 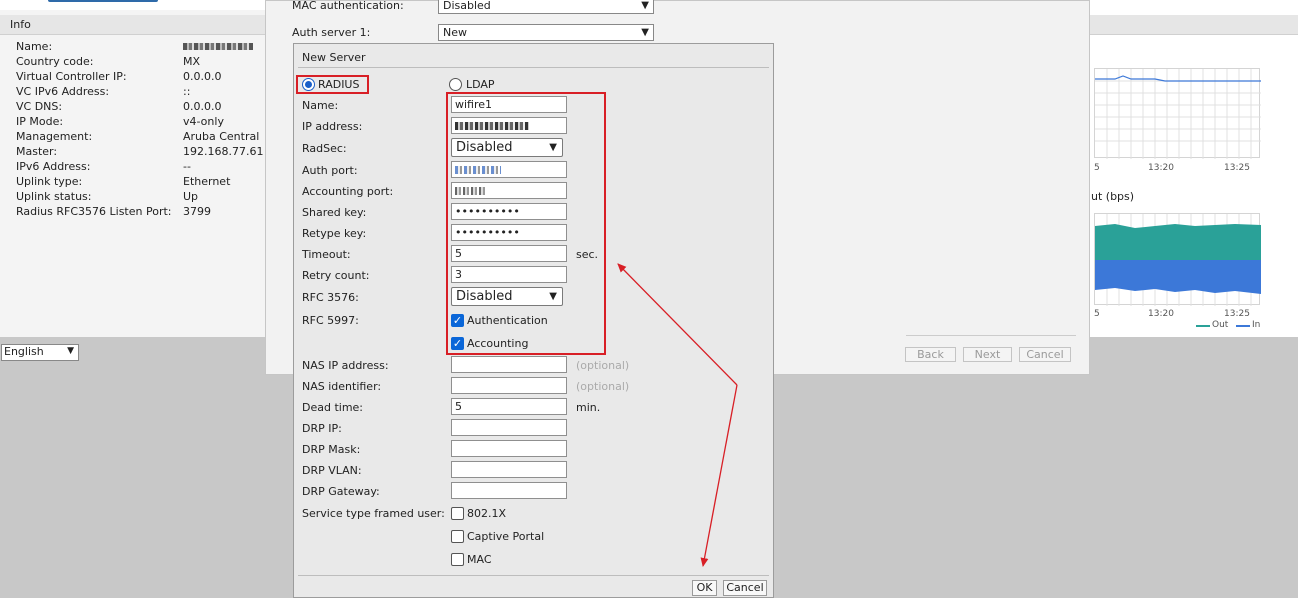 What do you see at coordinates (677, 415) in the screenshot?
I see `annotation-arrows` at bounding box center [677, 415].